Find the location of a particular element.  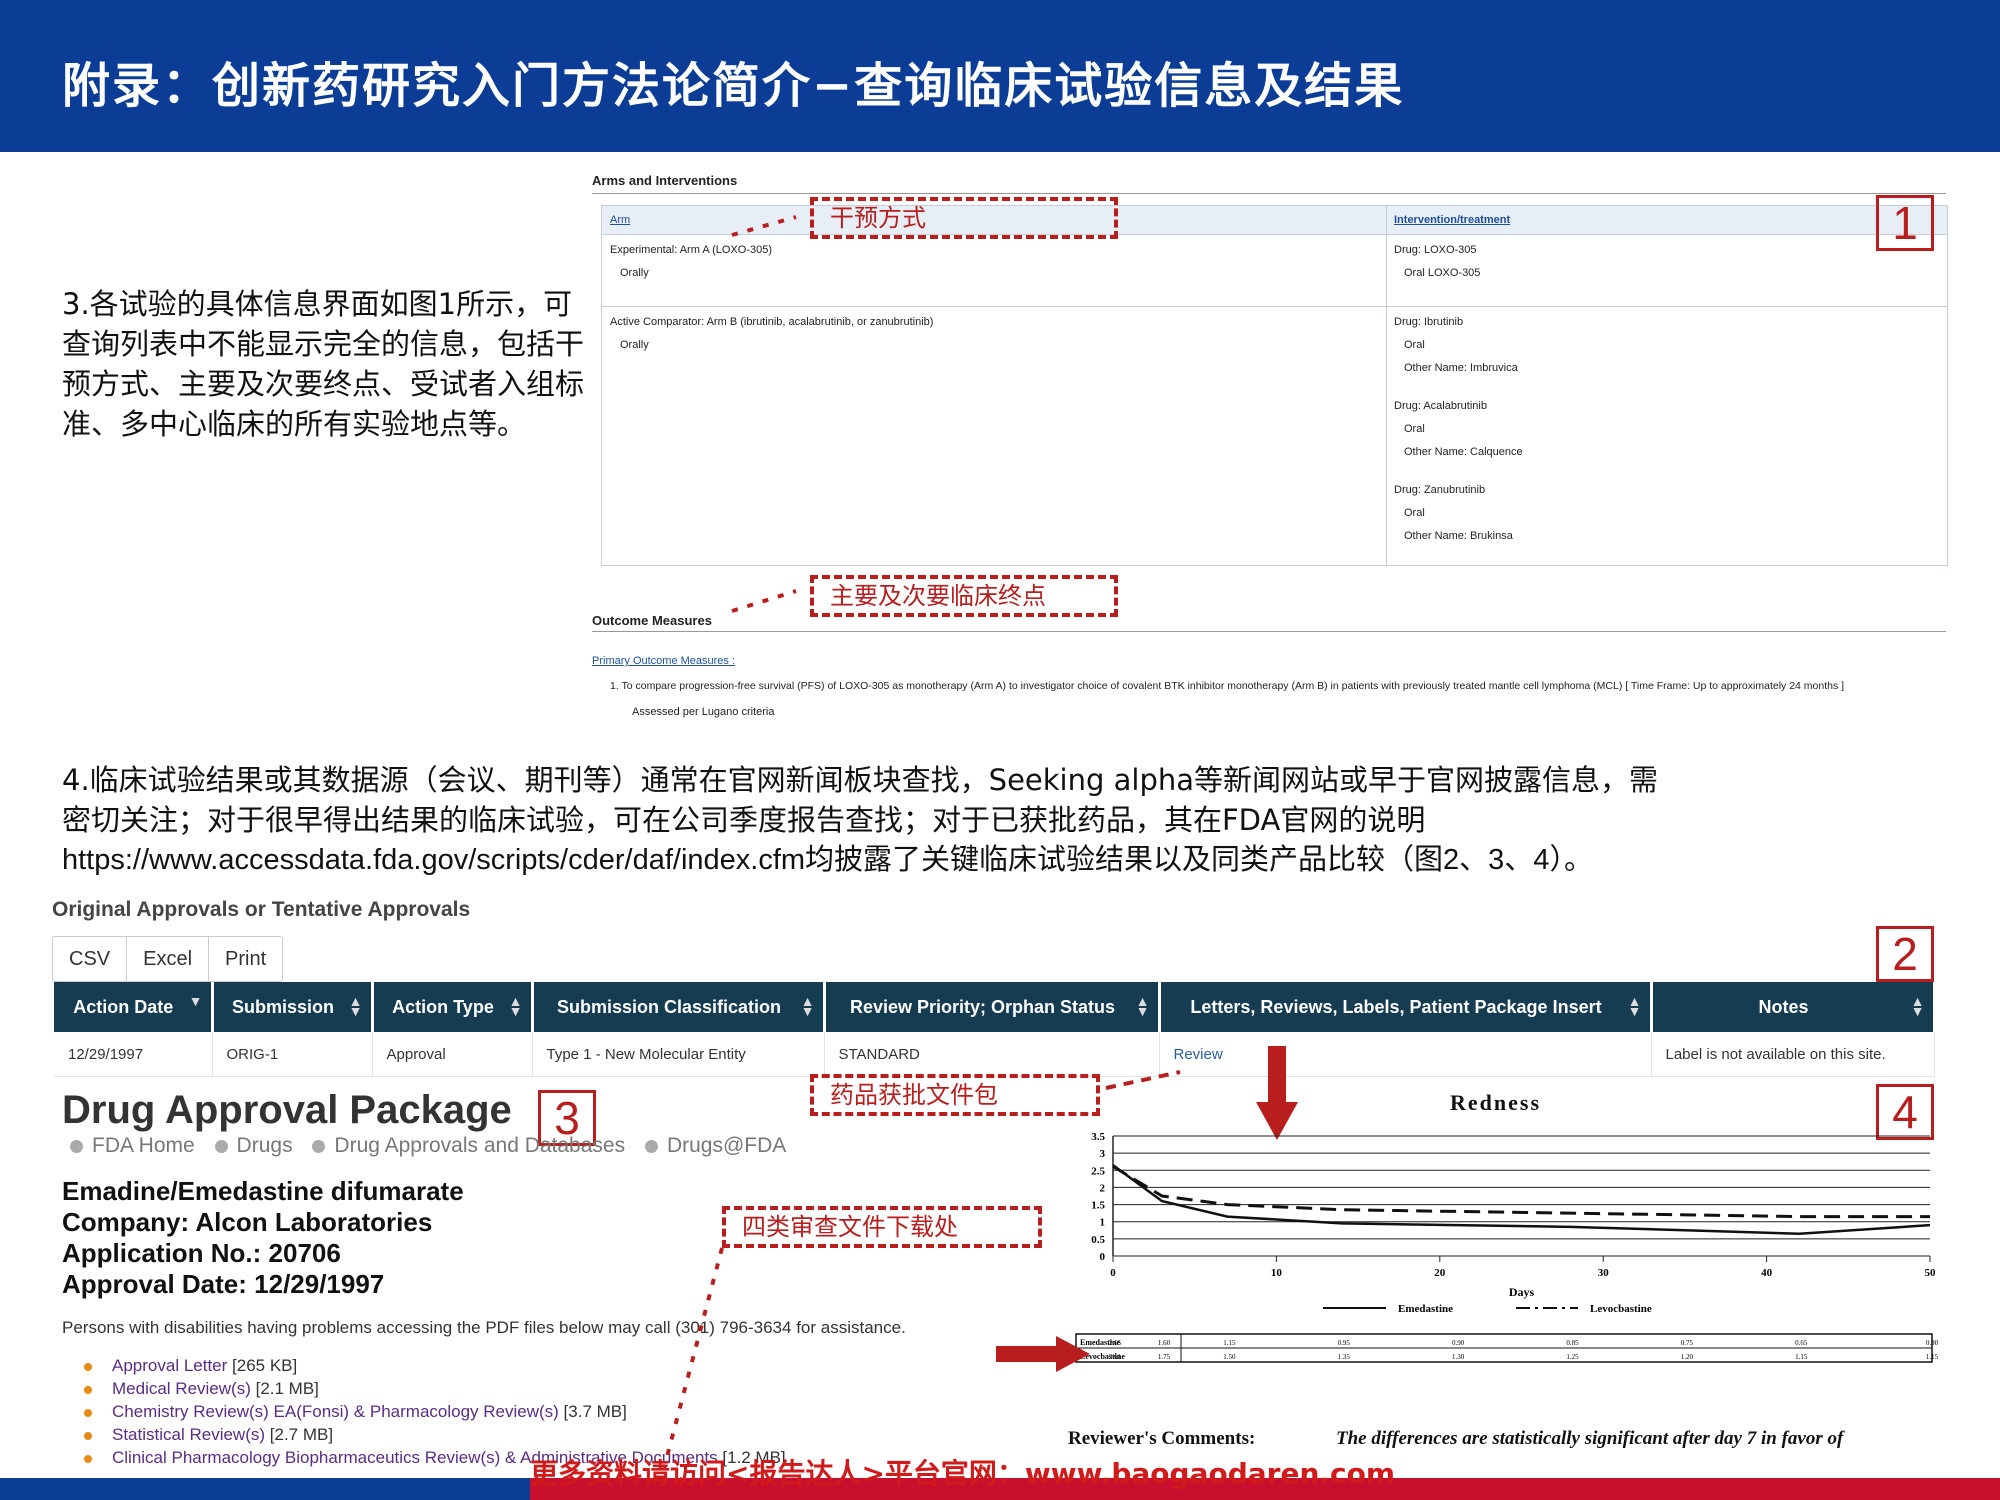

col-submission: Submission ▲ ▼ is located at coordinates (293, 1007).